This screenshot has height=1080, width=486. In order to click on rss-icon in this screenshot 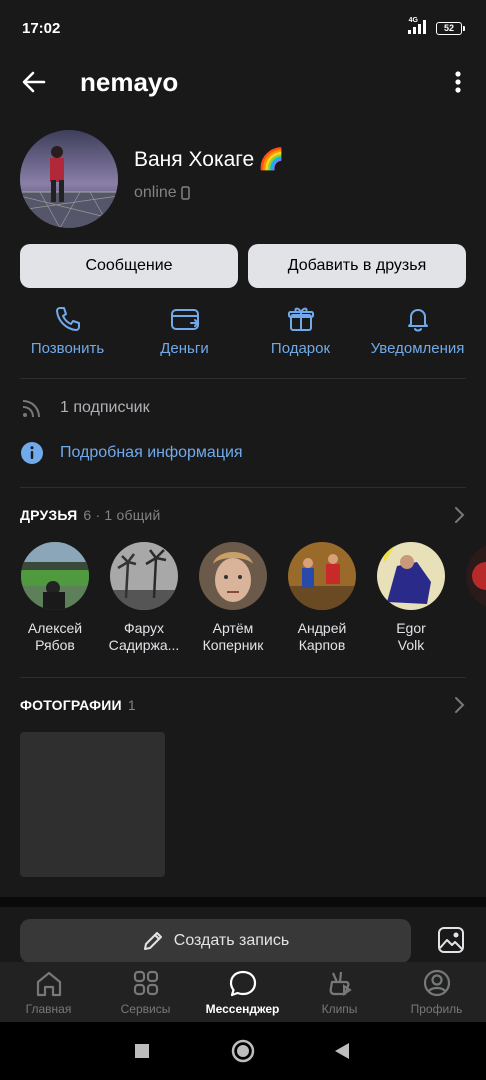, I will do `click(31, 409)`.